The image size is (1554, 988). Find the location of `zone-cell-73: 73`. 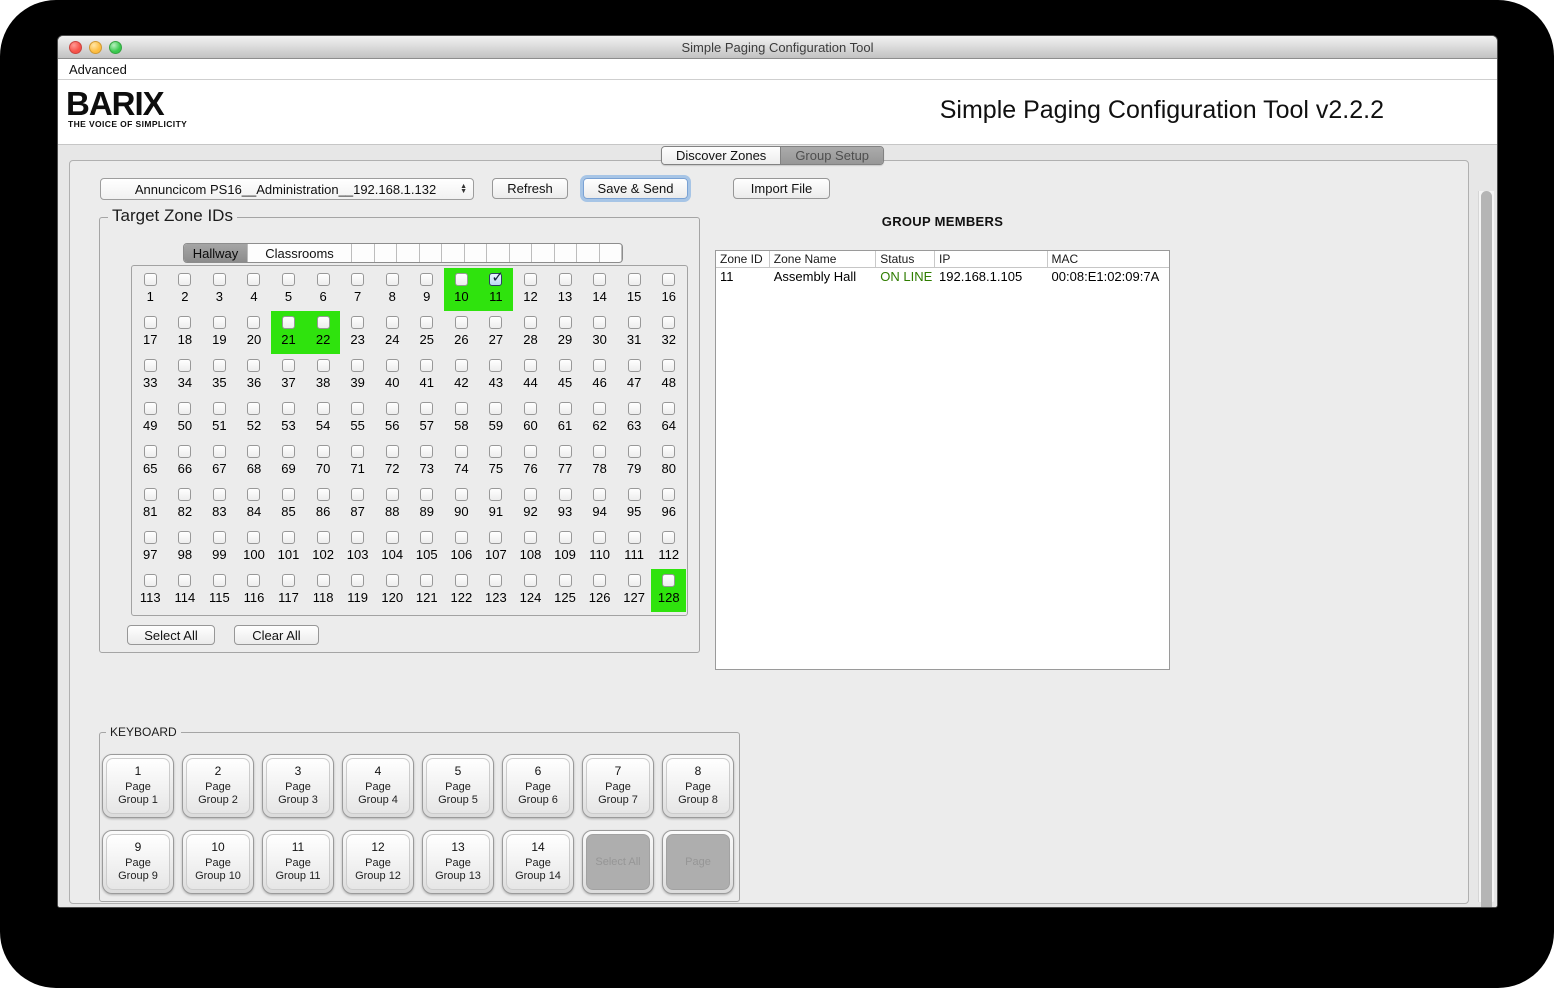

zone-cell-73: 73 is located at coordinates (427, 461).